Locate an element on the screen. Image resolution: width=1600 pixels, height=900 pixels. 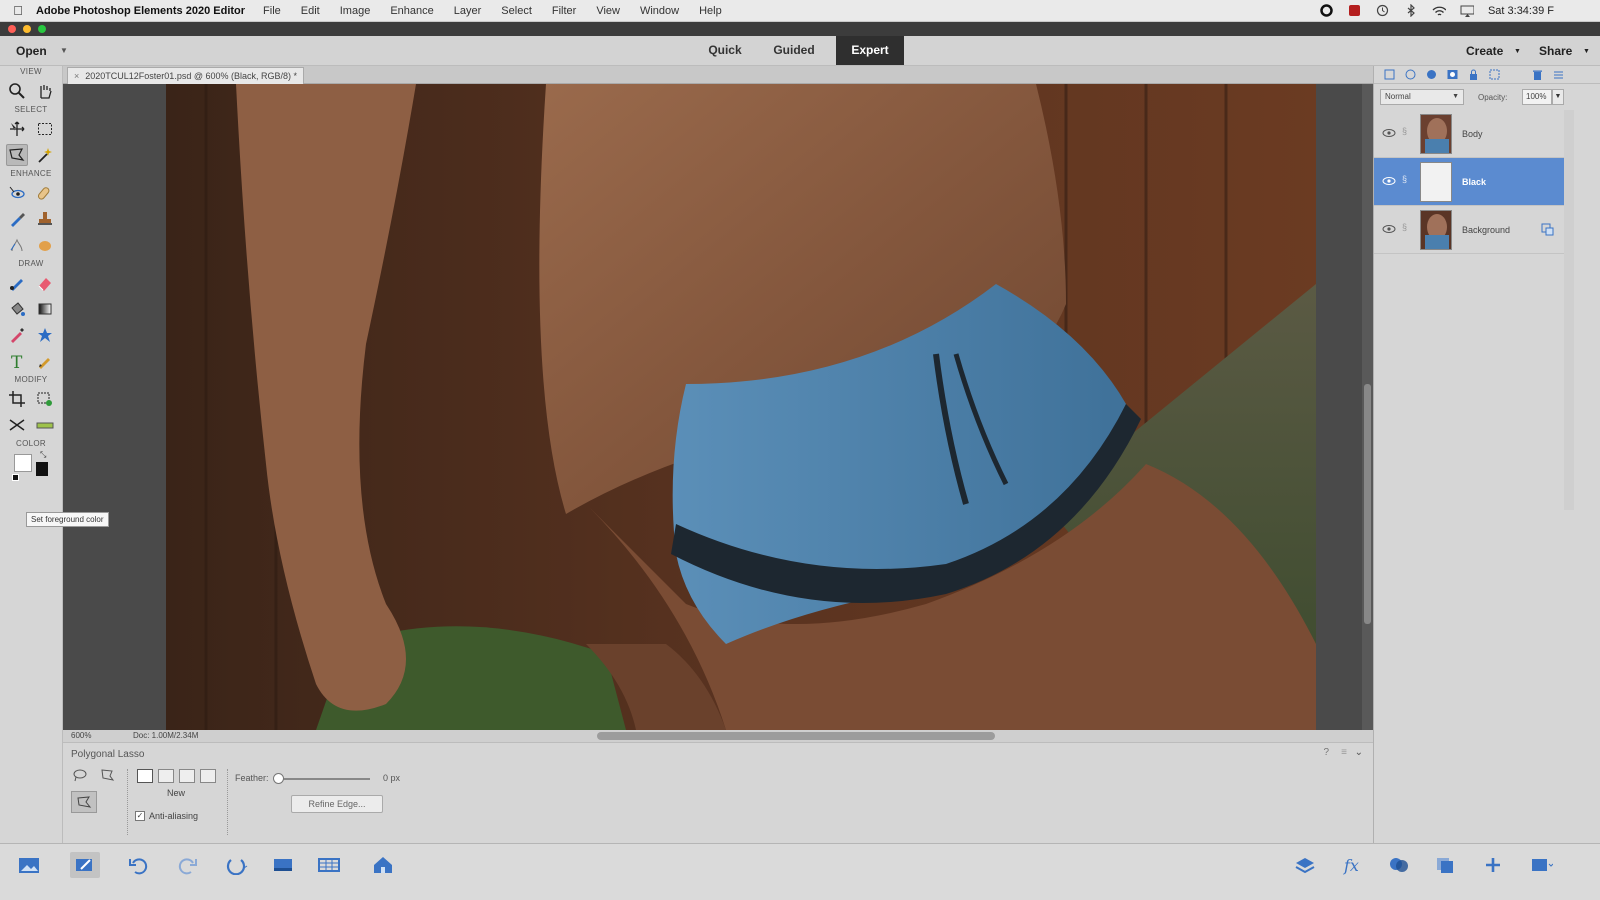
brush-tool-icon is located at coordinates (17, 283).